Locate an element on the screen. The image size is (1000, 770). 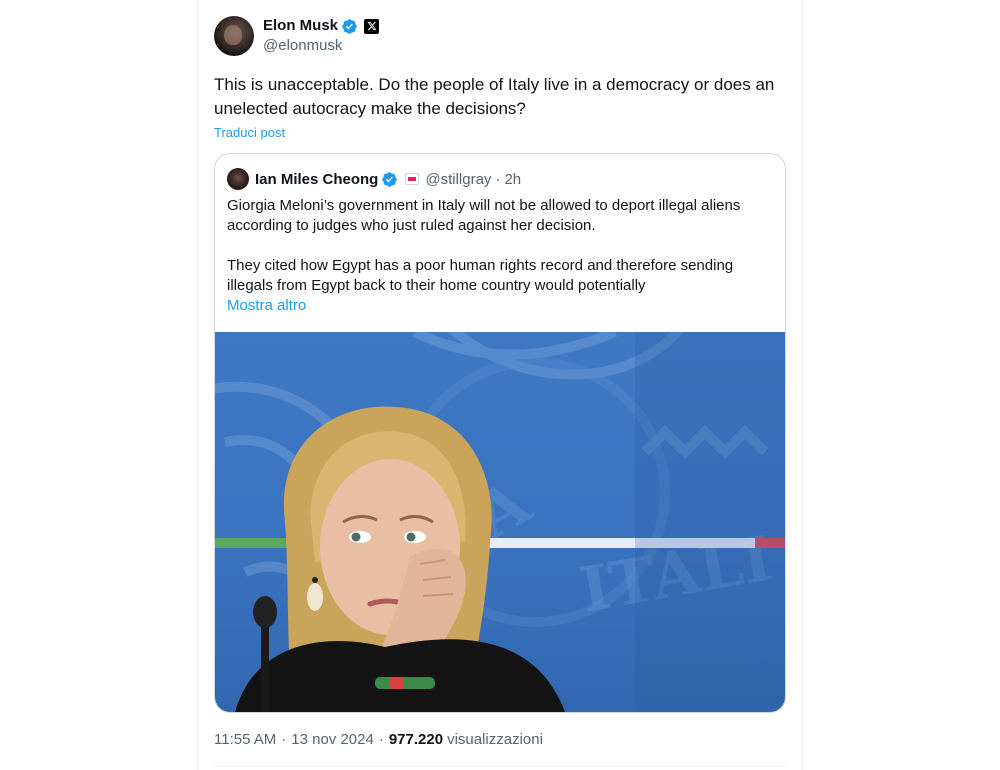
divider is located at coordinates (500, 766).